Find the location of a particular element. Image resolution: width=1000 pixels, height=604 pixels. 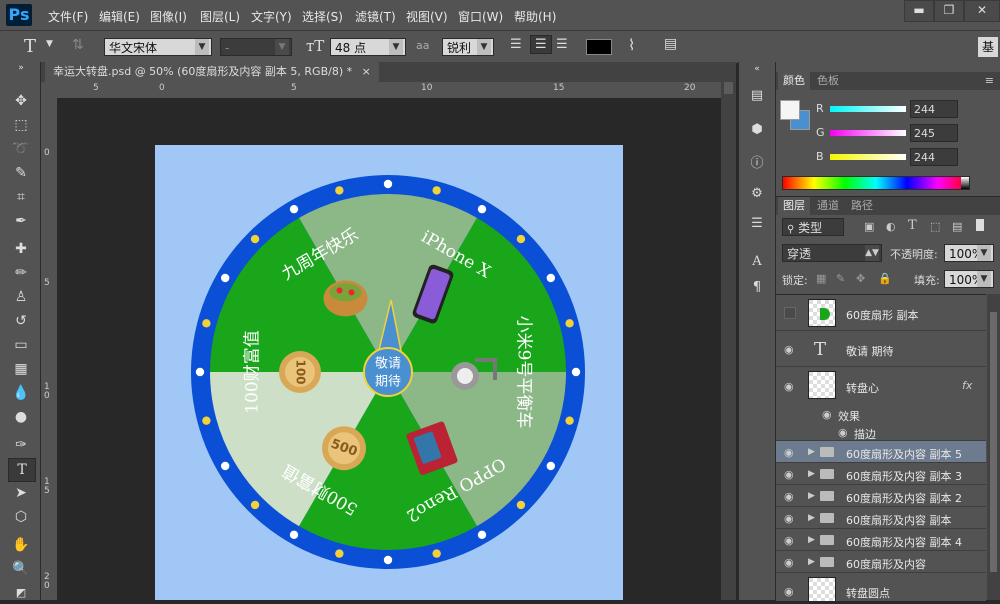

layers-scrollbar is located at coordinates (993, 447).